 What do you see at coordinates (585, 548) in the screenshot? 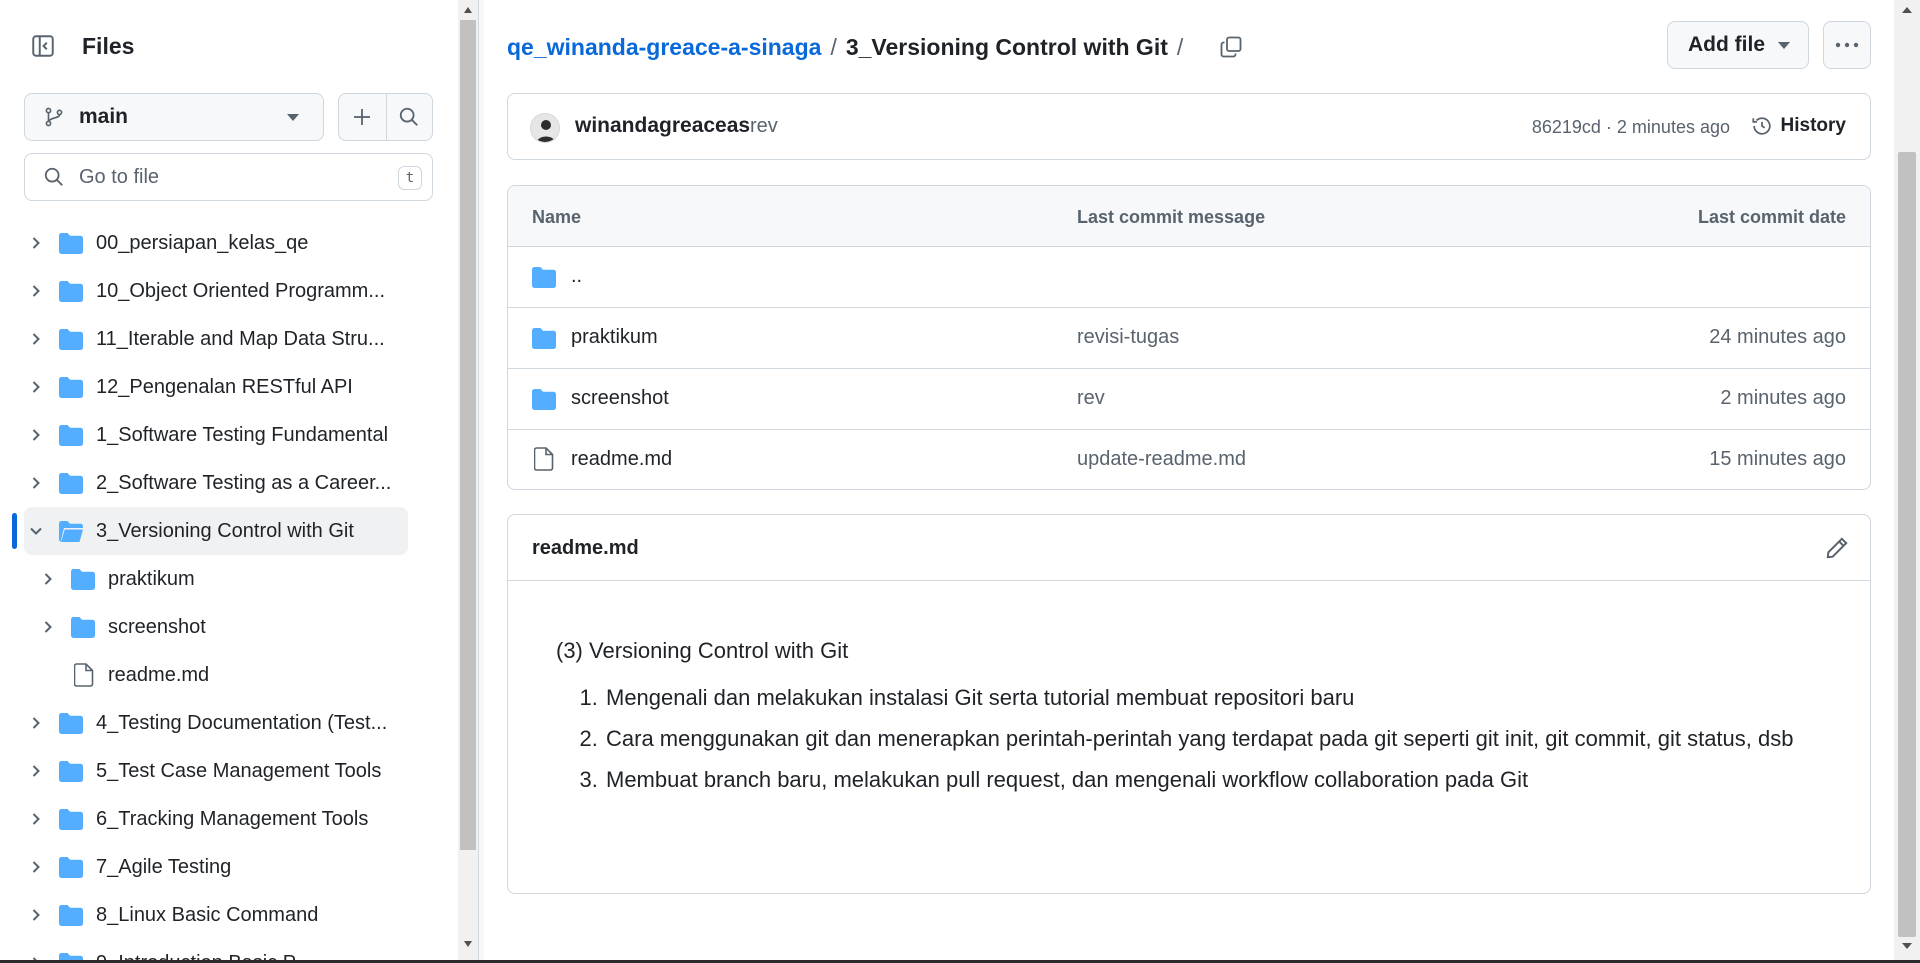
I see `readme-title: readme.md` at bounding box center [585, 548].